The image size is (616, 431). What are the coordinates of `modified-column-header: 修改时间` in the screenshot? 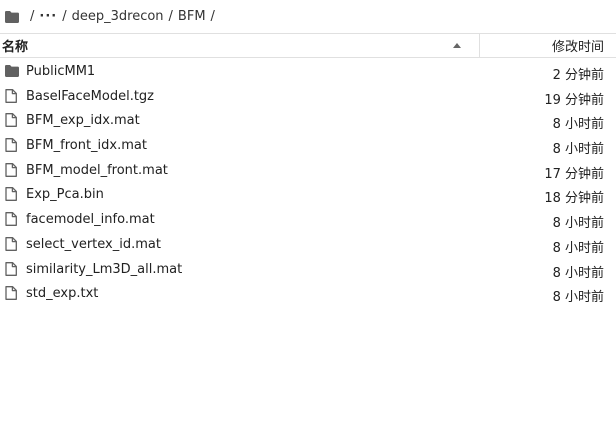 It's located at (548, 45).